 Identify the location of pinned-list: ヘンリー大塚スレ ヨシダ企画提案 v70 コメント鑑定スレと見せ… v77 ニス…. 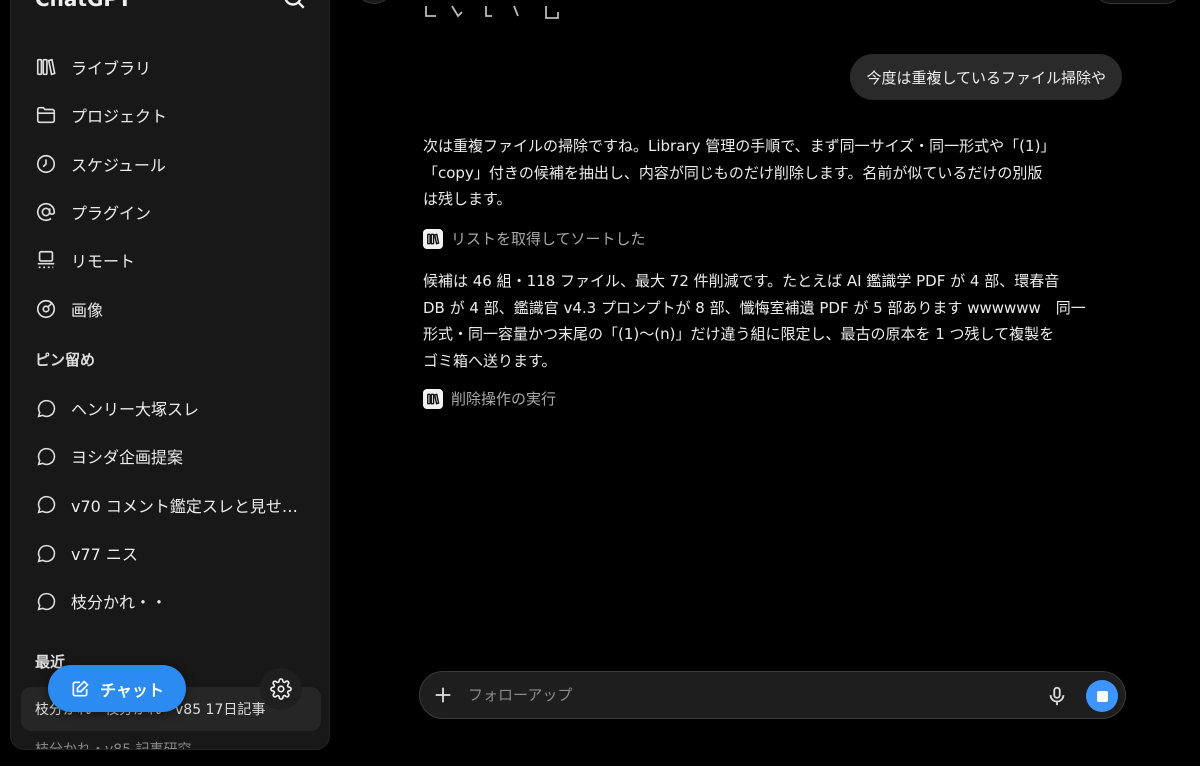
(170, 504).